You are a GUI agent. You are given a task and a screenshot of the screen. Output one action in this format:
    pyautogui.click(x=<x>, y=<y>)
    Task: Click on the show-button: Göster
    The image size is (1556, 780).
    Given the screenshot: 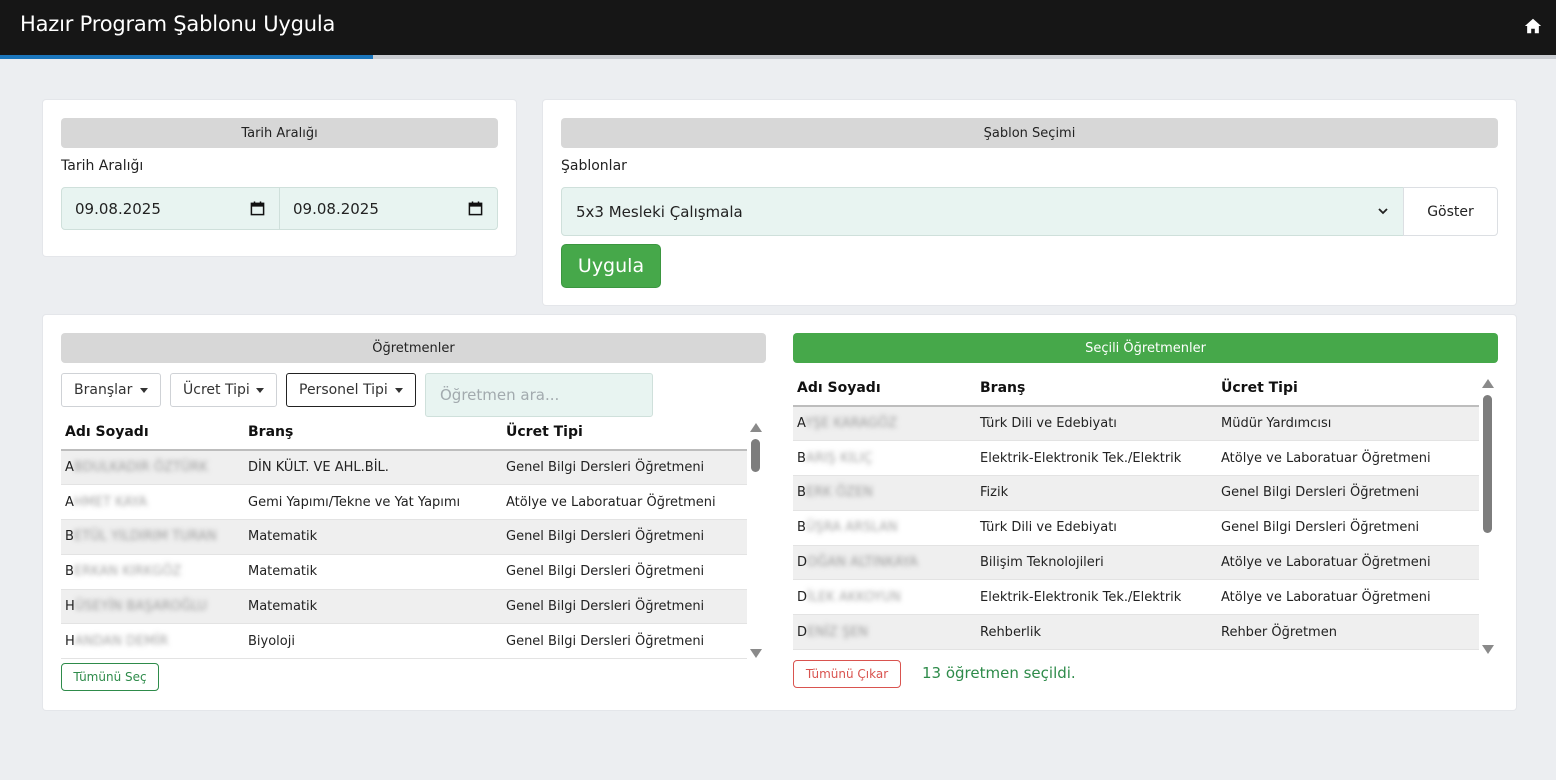 What is the action you would take?
    pyautogui.click(x=1450, y=211)
    